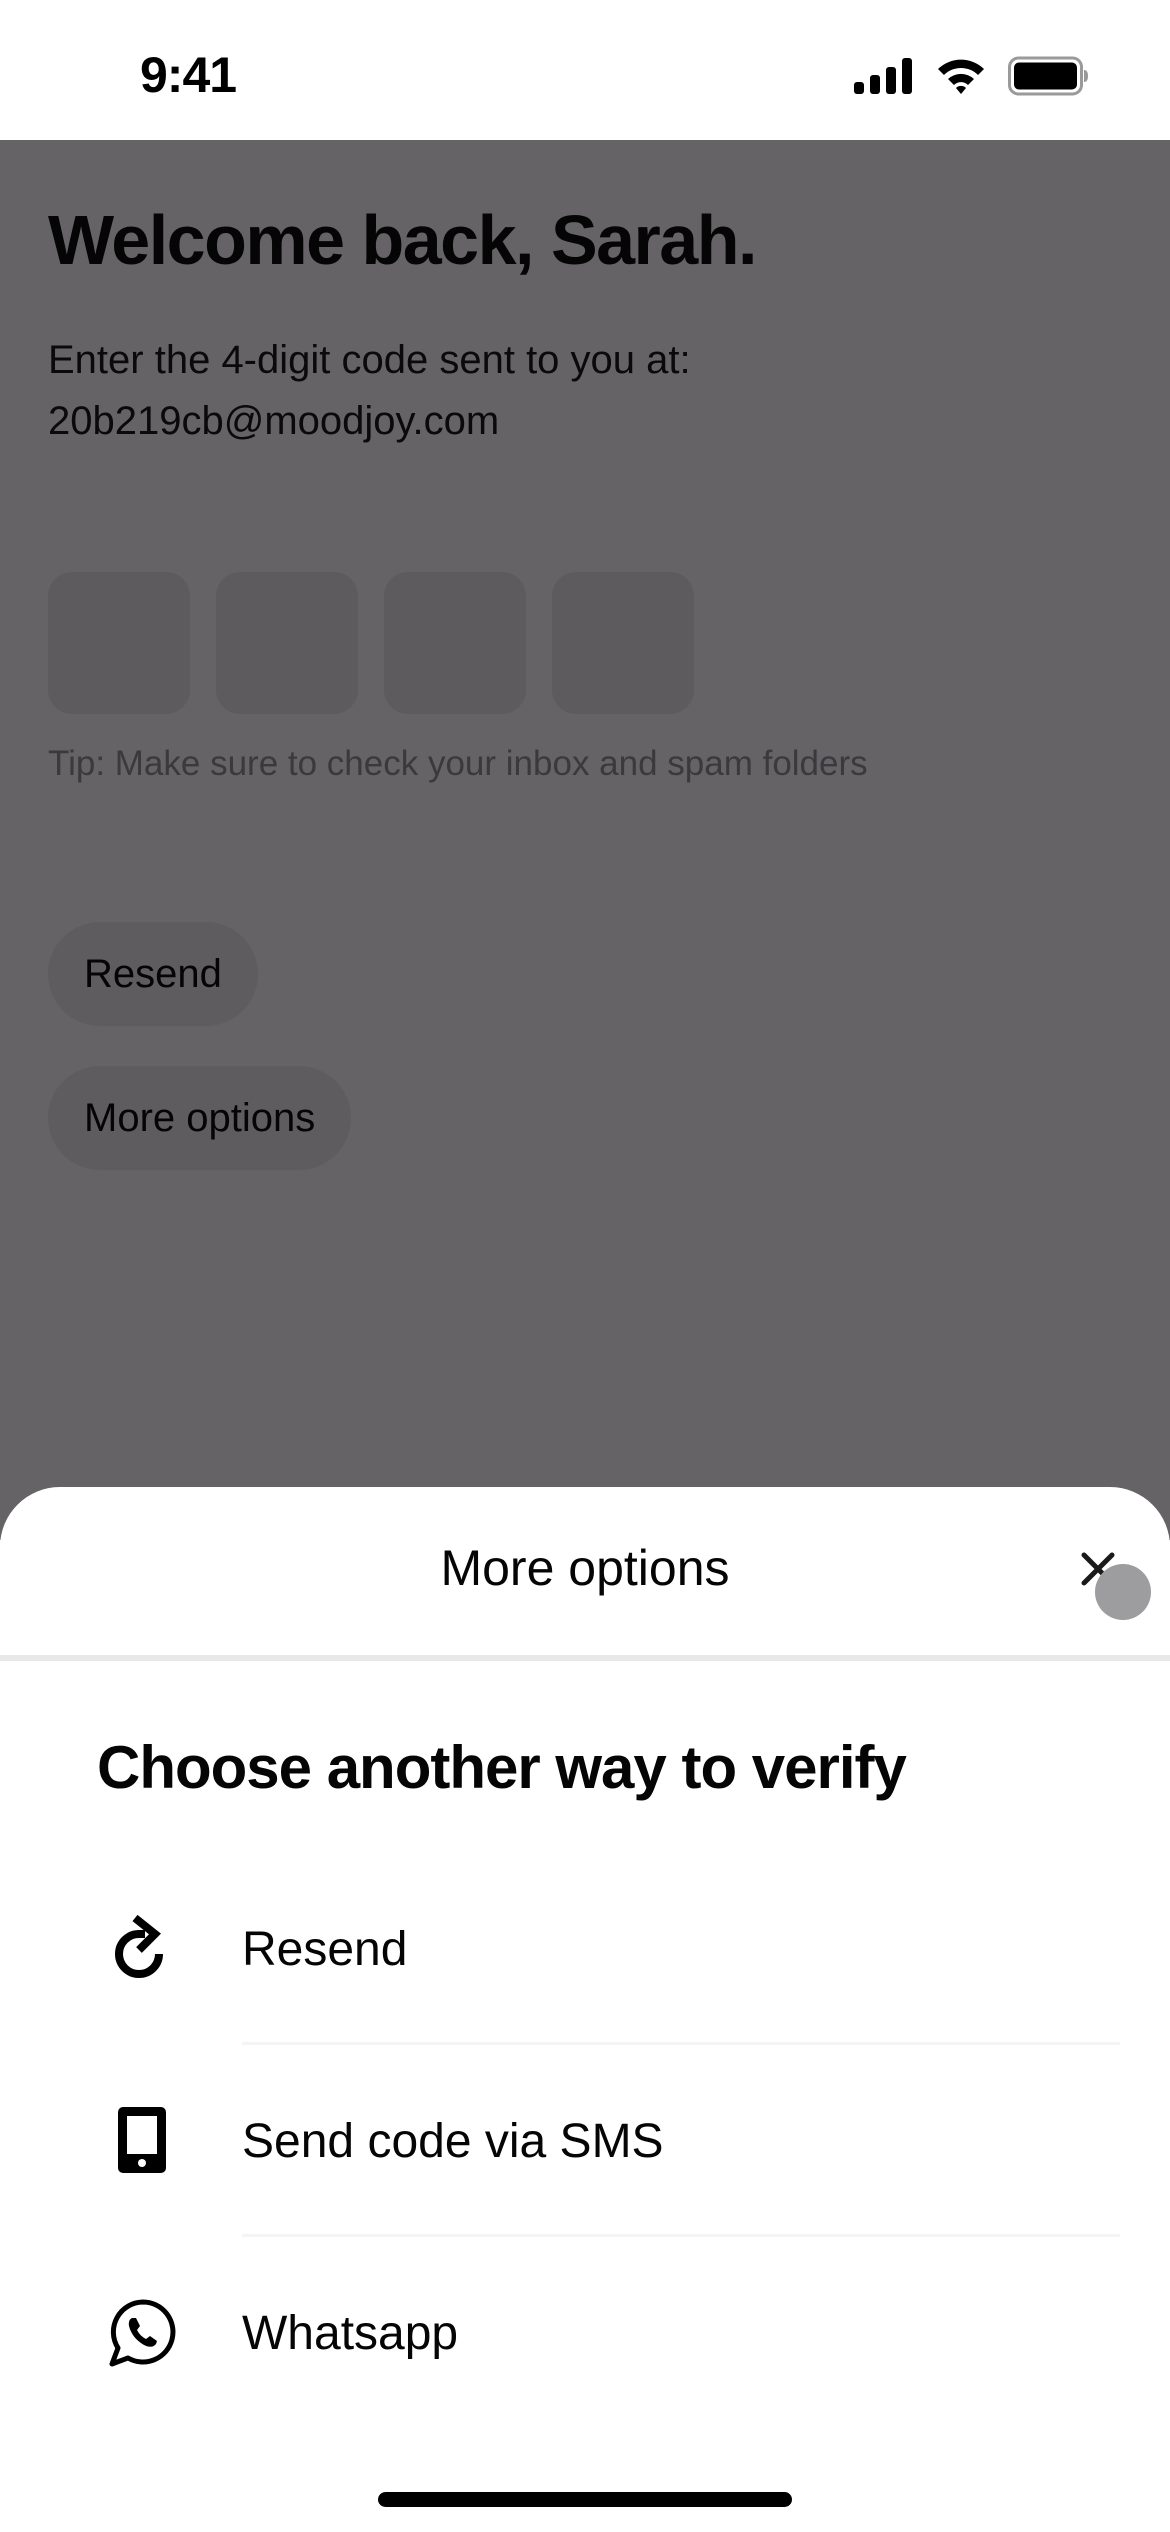  I want to click on sheet-header: More options, so click(585, 1571).